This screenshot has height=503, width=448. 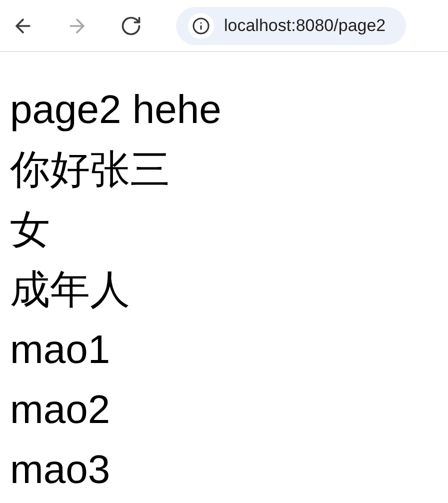 What do you see at coordinates (60, 470) in the screenshot?
I see `text-line: mao3` at bounding box center [60, 470].